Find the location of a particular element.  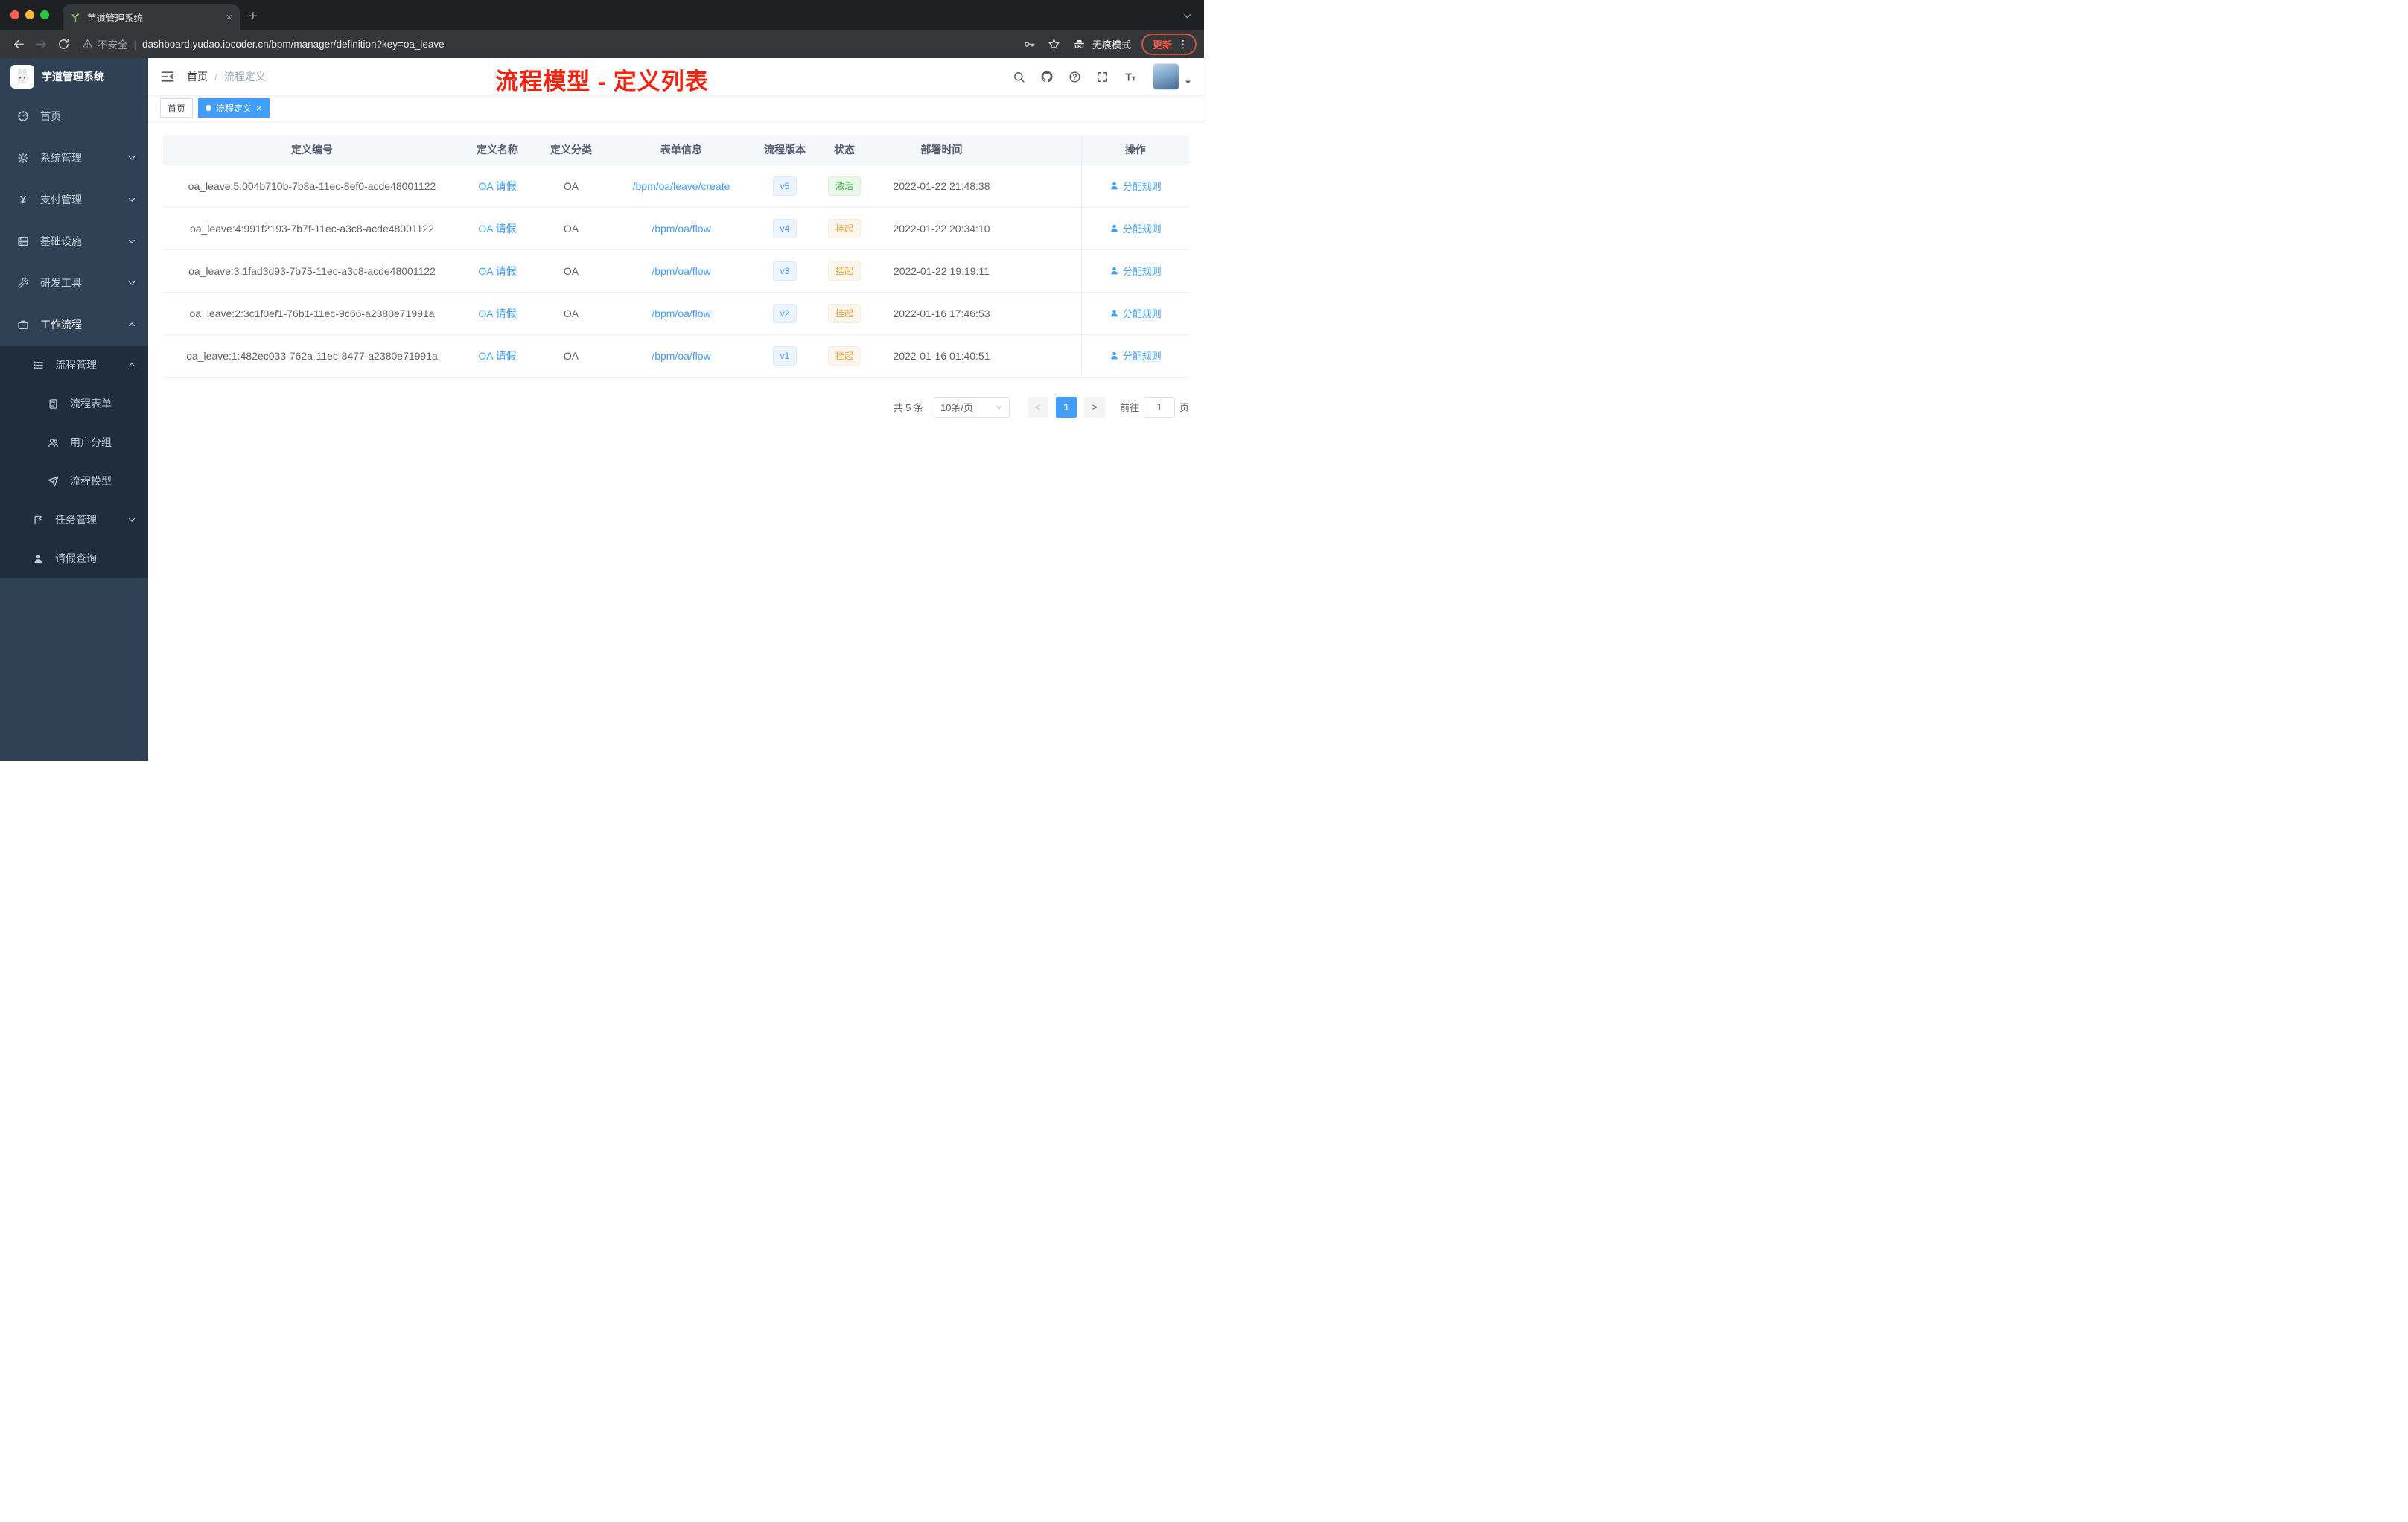

status-badge: 激活 is located at coordinates (844, 186).